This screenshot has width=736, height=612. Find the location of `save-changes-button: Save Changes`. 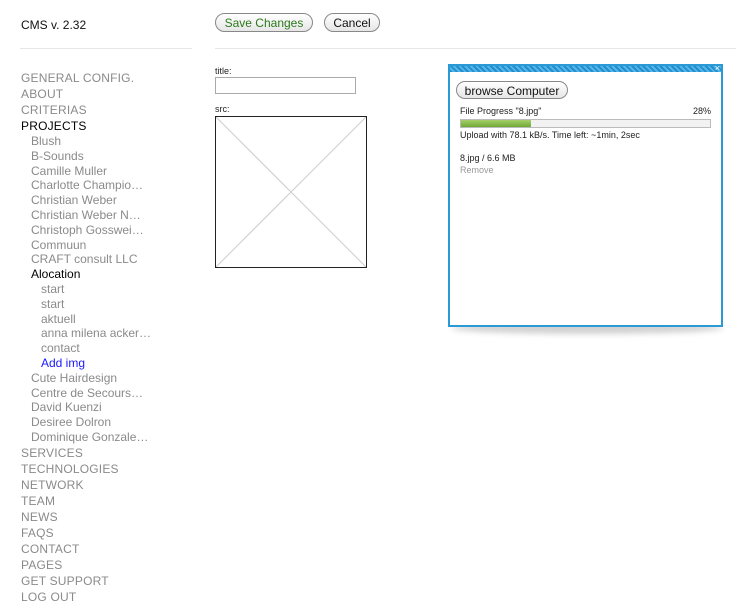

save-changes-button: Save Changes is located at coordinates (264, 22).